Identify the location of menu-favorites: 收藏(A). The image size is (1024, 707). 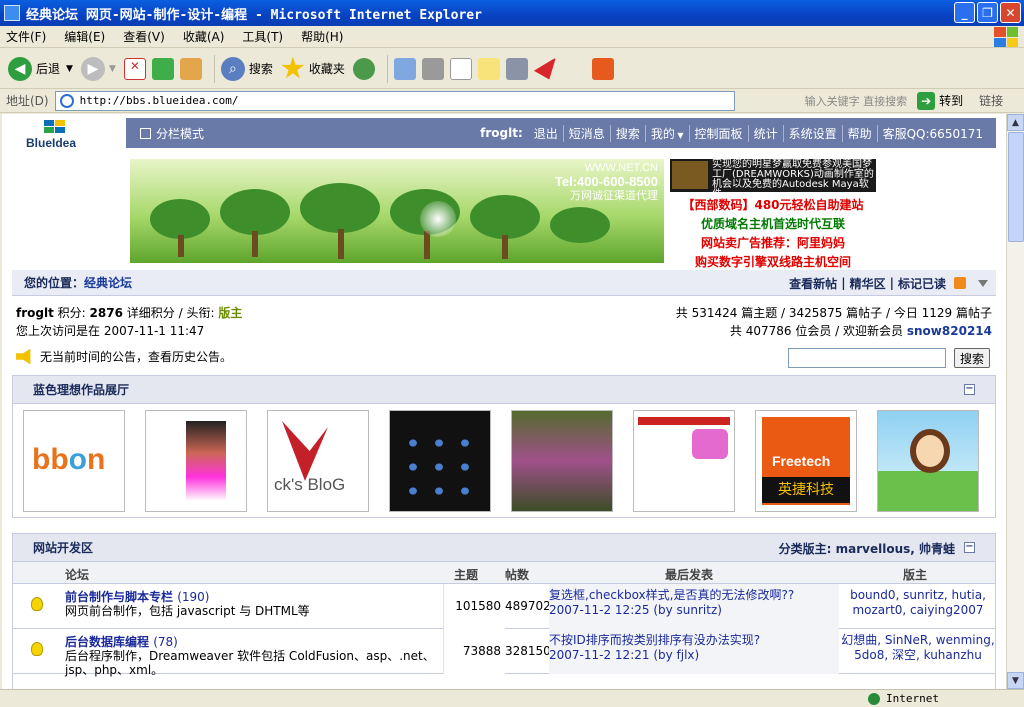
(204, 36).